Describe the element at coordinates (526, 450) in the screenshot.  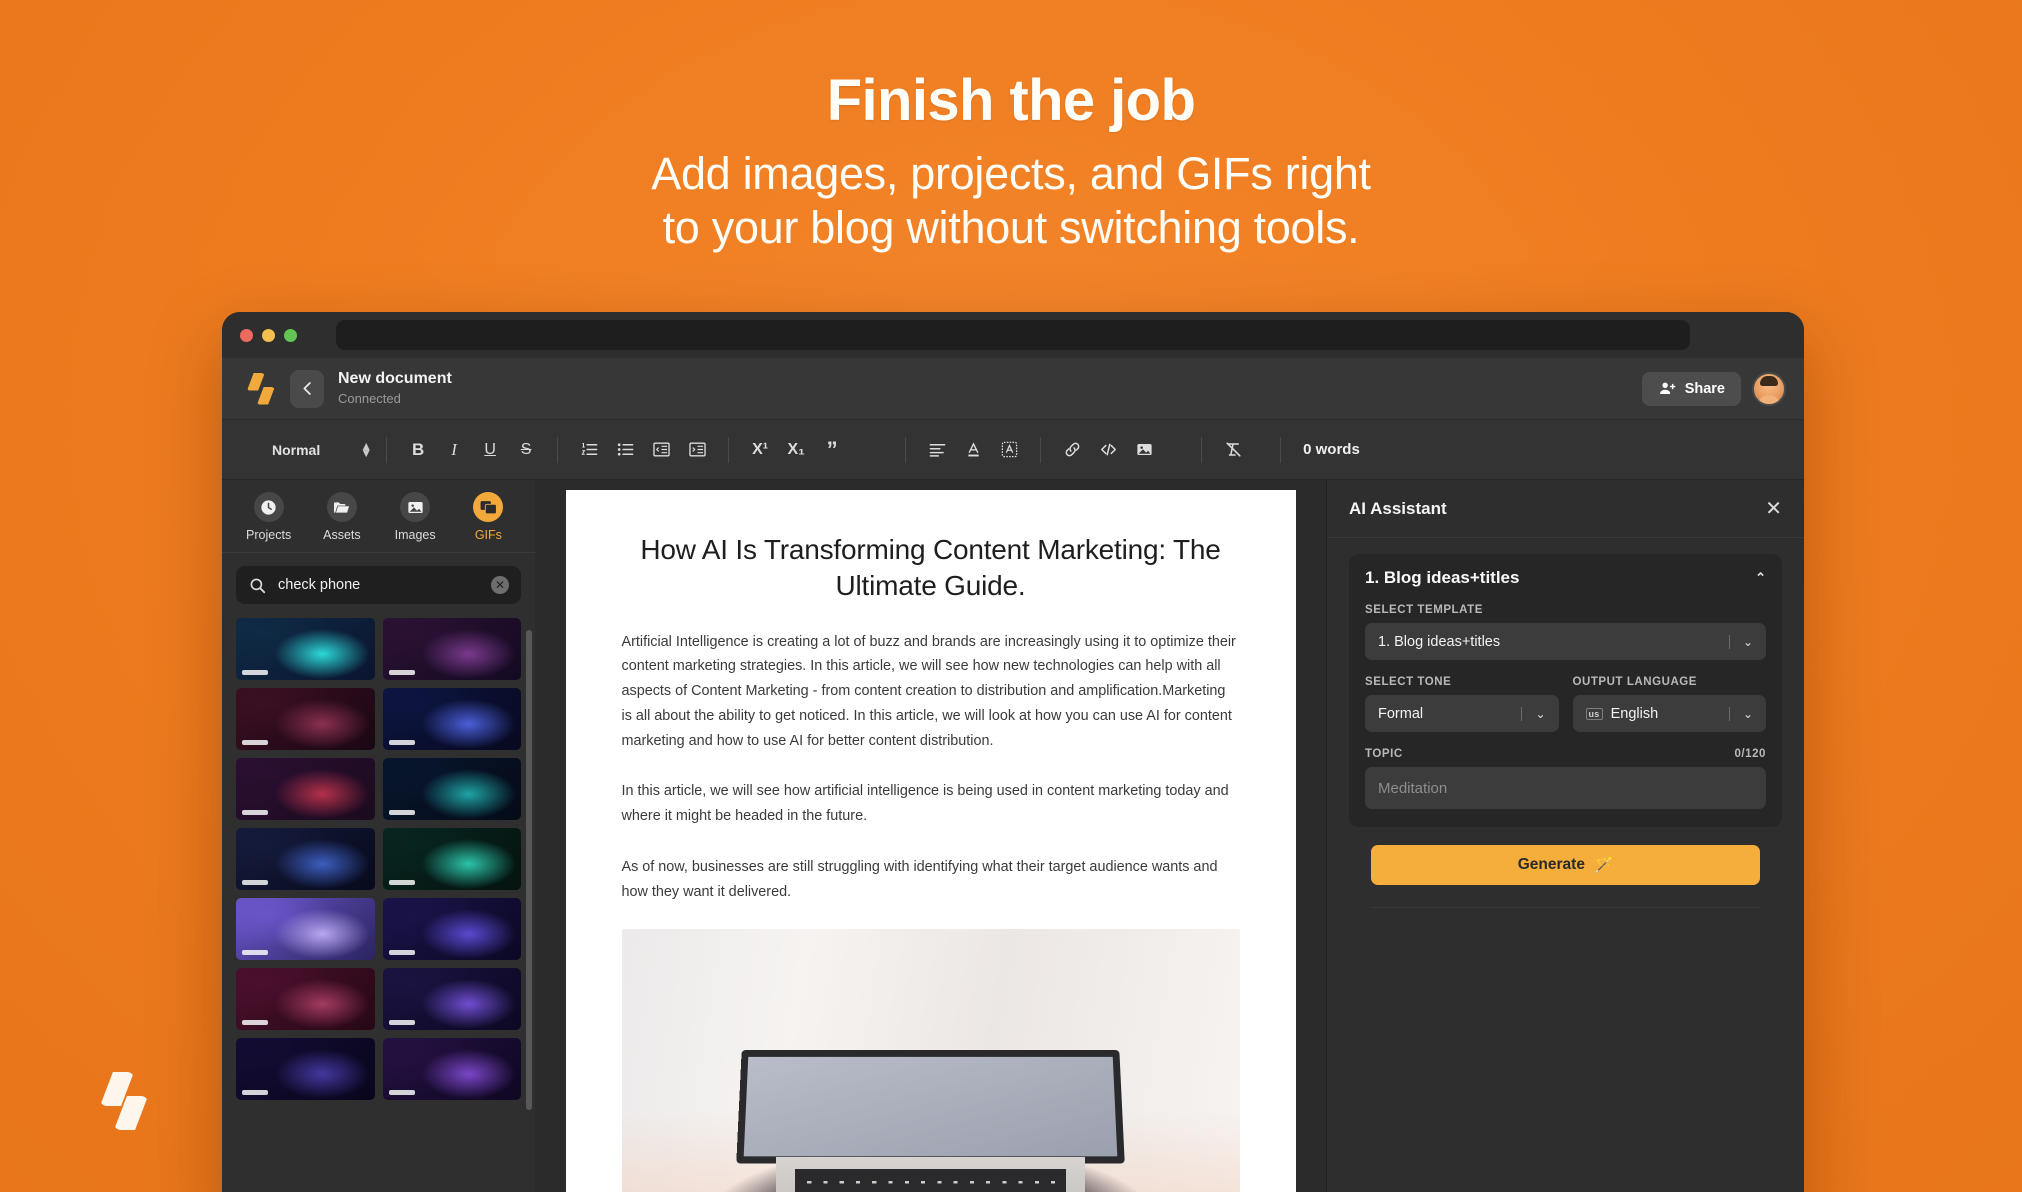
I see `strikethrough-button: S` at that location.